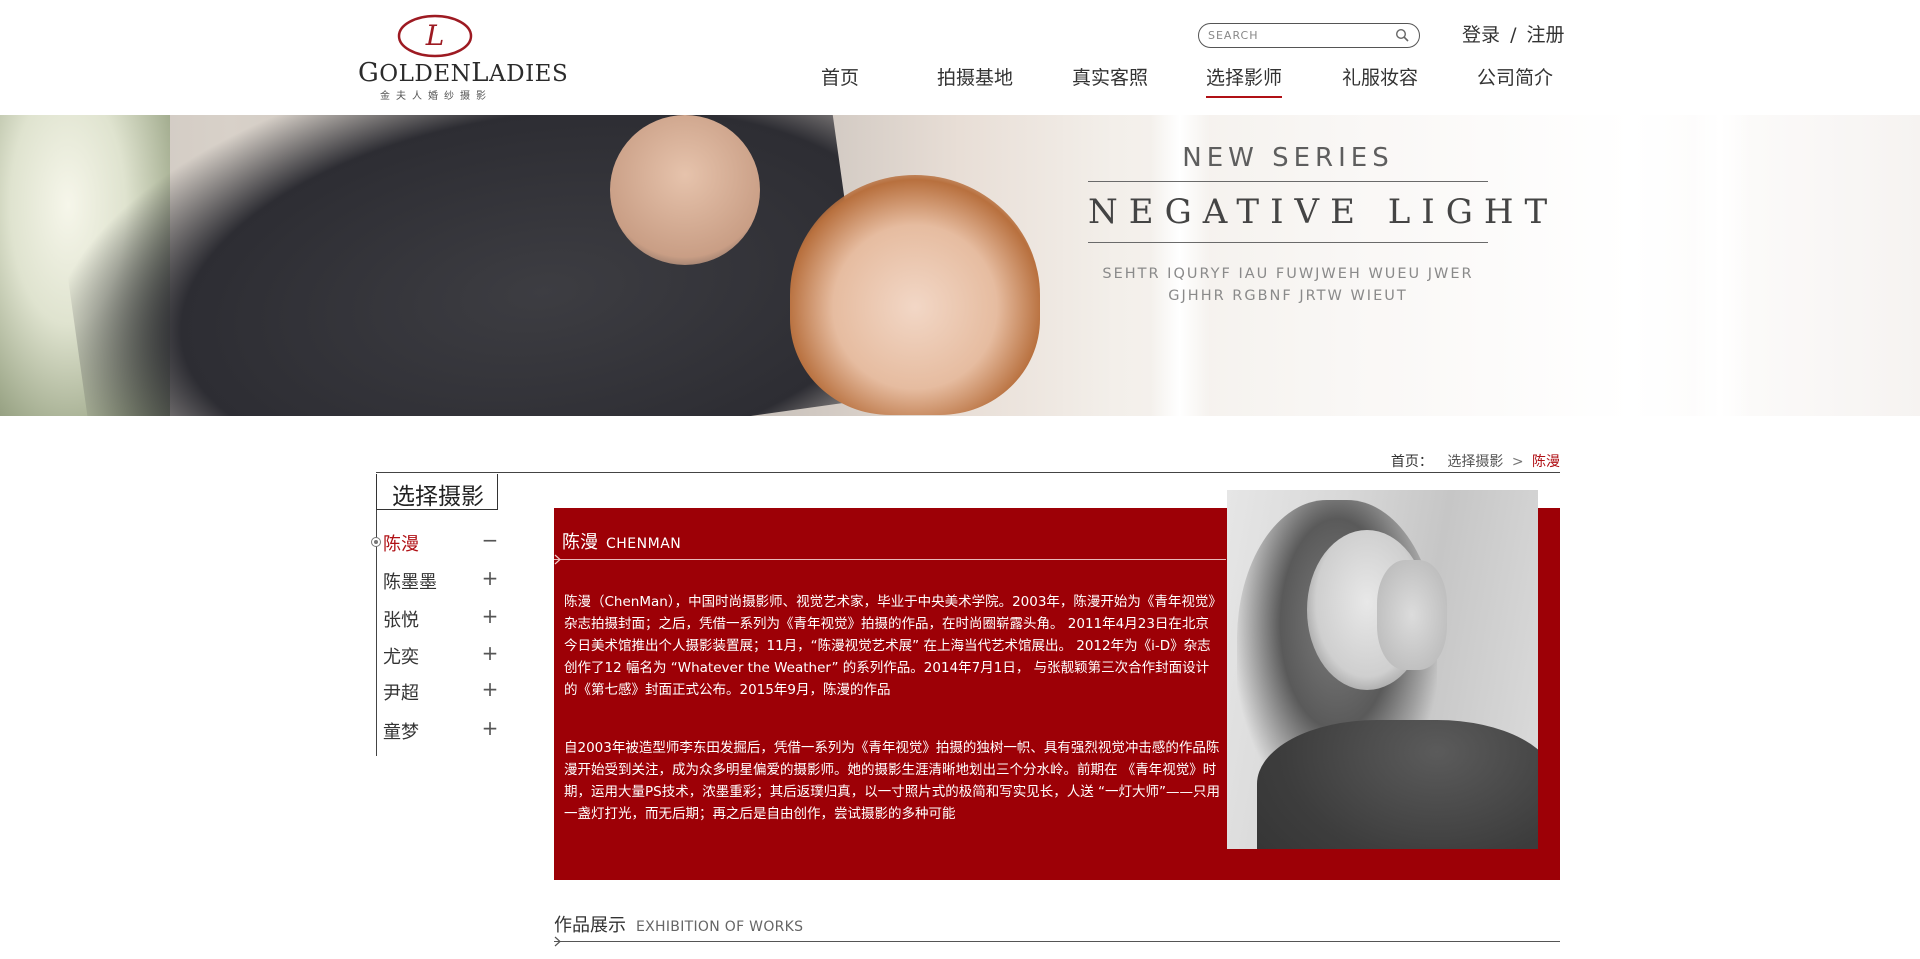  I want to click on search-input, so click(1298, 35).